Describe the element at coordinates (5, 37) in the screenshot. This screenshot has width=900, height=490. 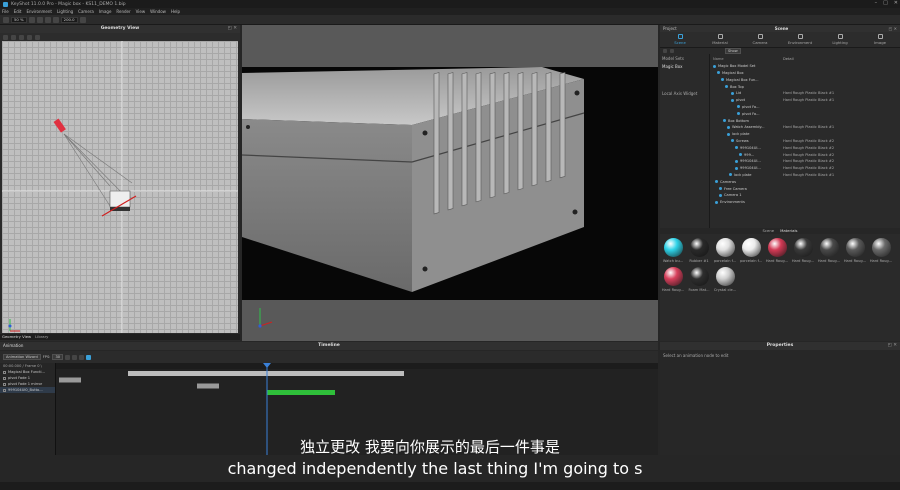
I see `camera-tool-icon` at that location.